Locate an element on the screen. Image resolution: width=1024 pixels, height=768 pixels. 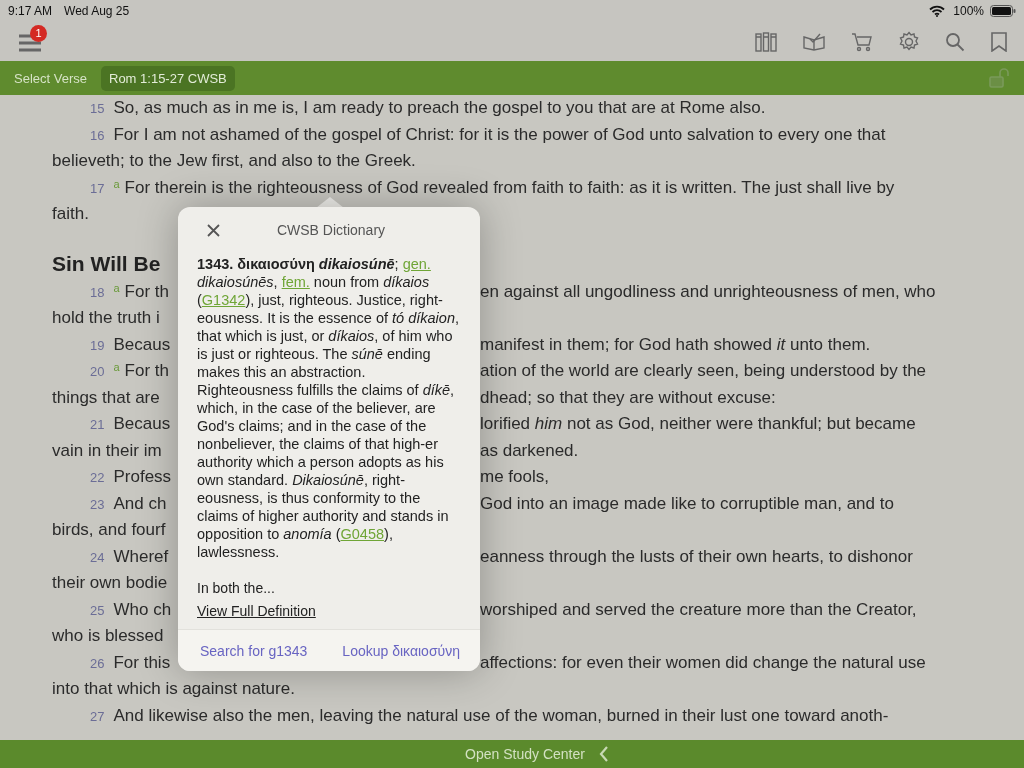
battery-percent: 100% is located at coordinates (968, 11).